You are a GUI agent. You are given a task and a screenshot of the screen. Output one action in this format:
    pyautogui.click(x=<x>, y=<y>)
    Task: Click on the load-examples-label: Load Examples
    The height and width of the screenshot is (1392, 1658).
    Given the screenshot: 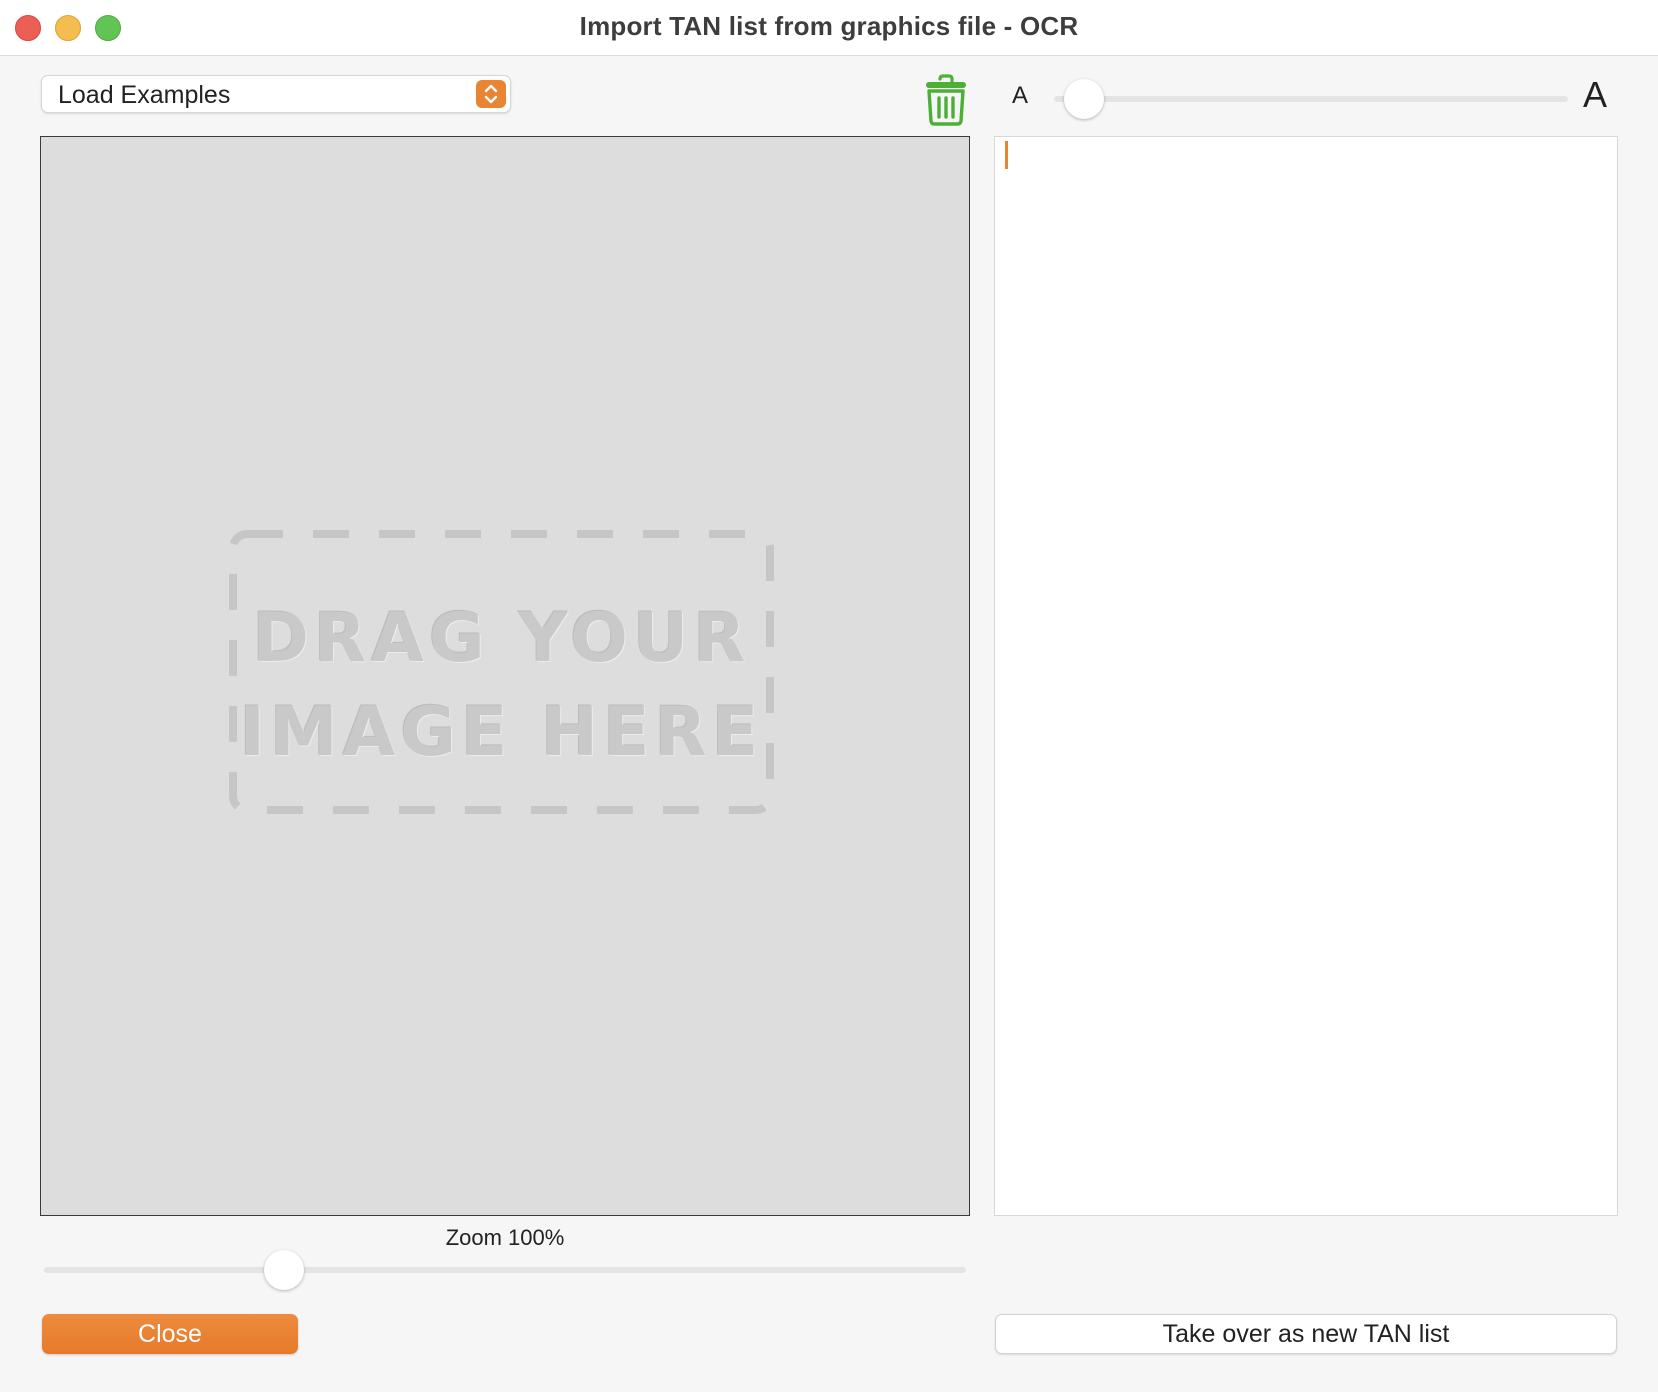 What is the action you would take?
    pyautogui.click(x=144, y=95)
    